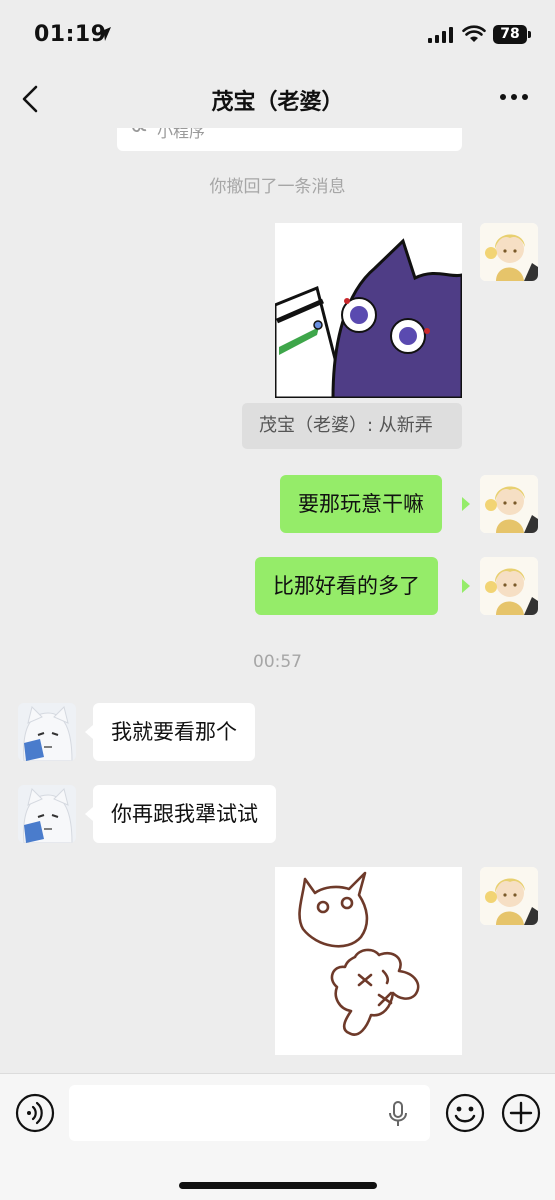  What do you see at coordinates (278, 1185) in the screenshot?
I see `home-indicator` at bounding box center [278, 1185].